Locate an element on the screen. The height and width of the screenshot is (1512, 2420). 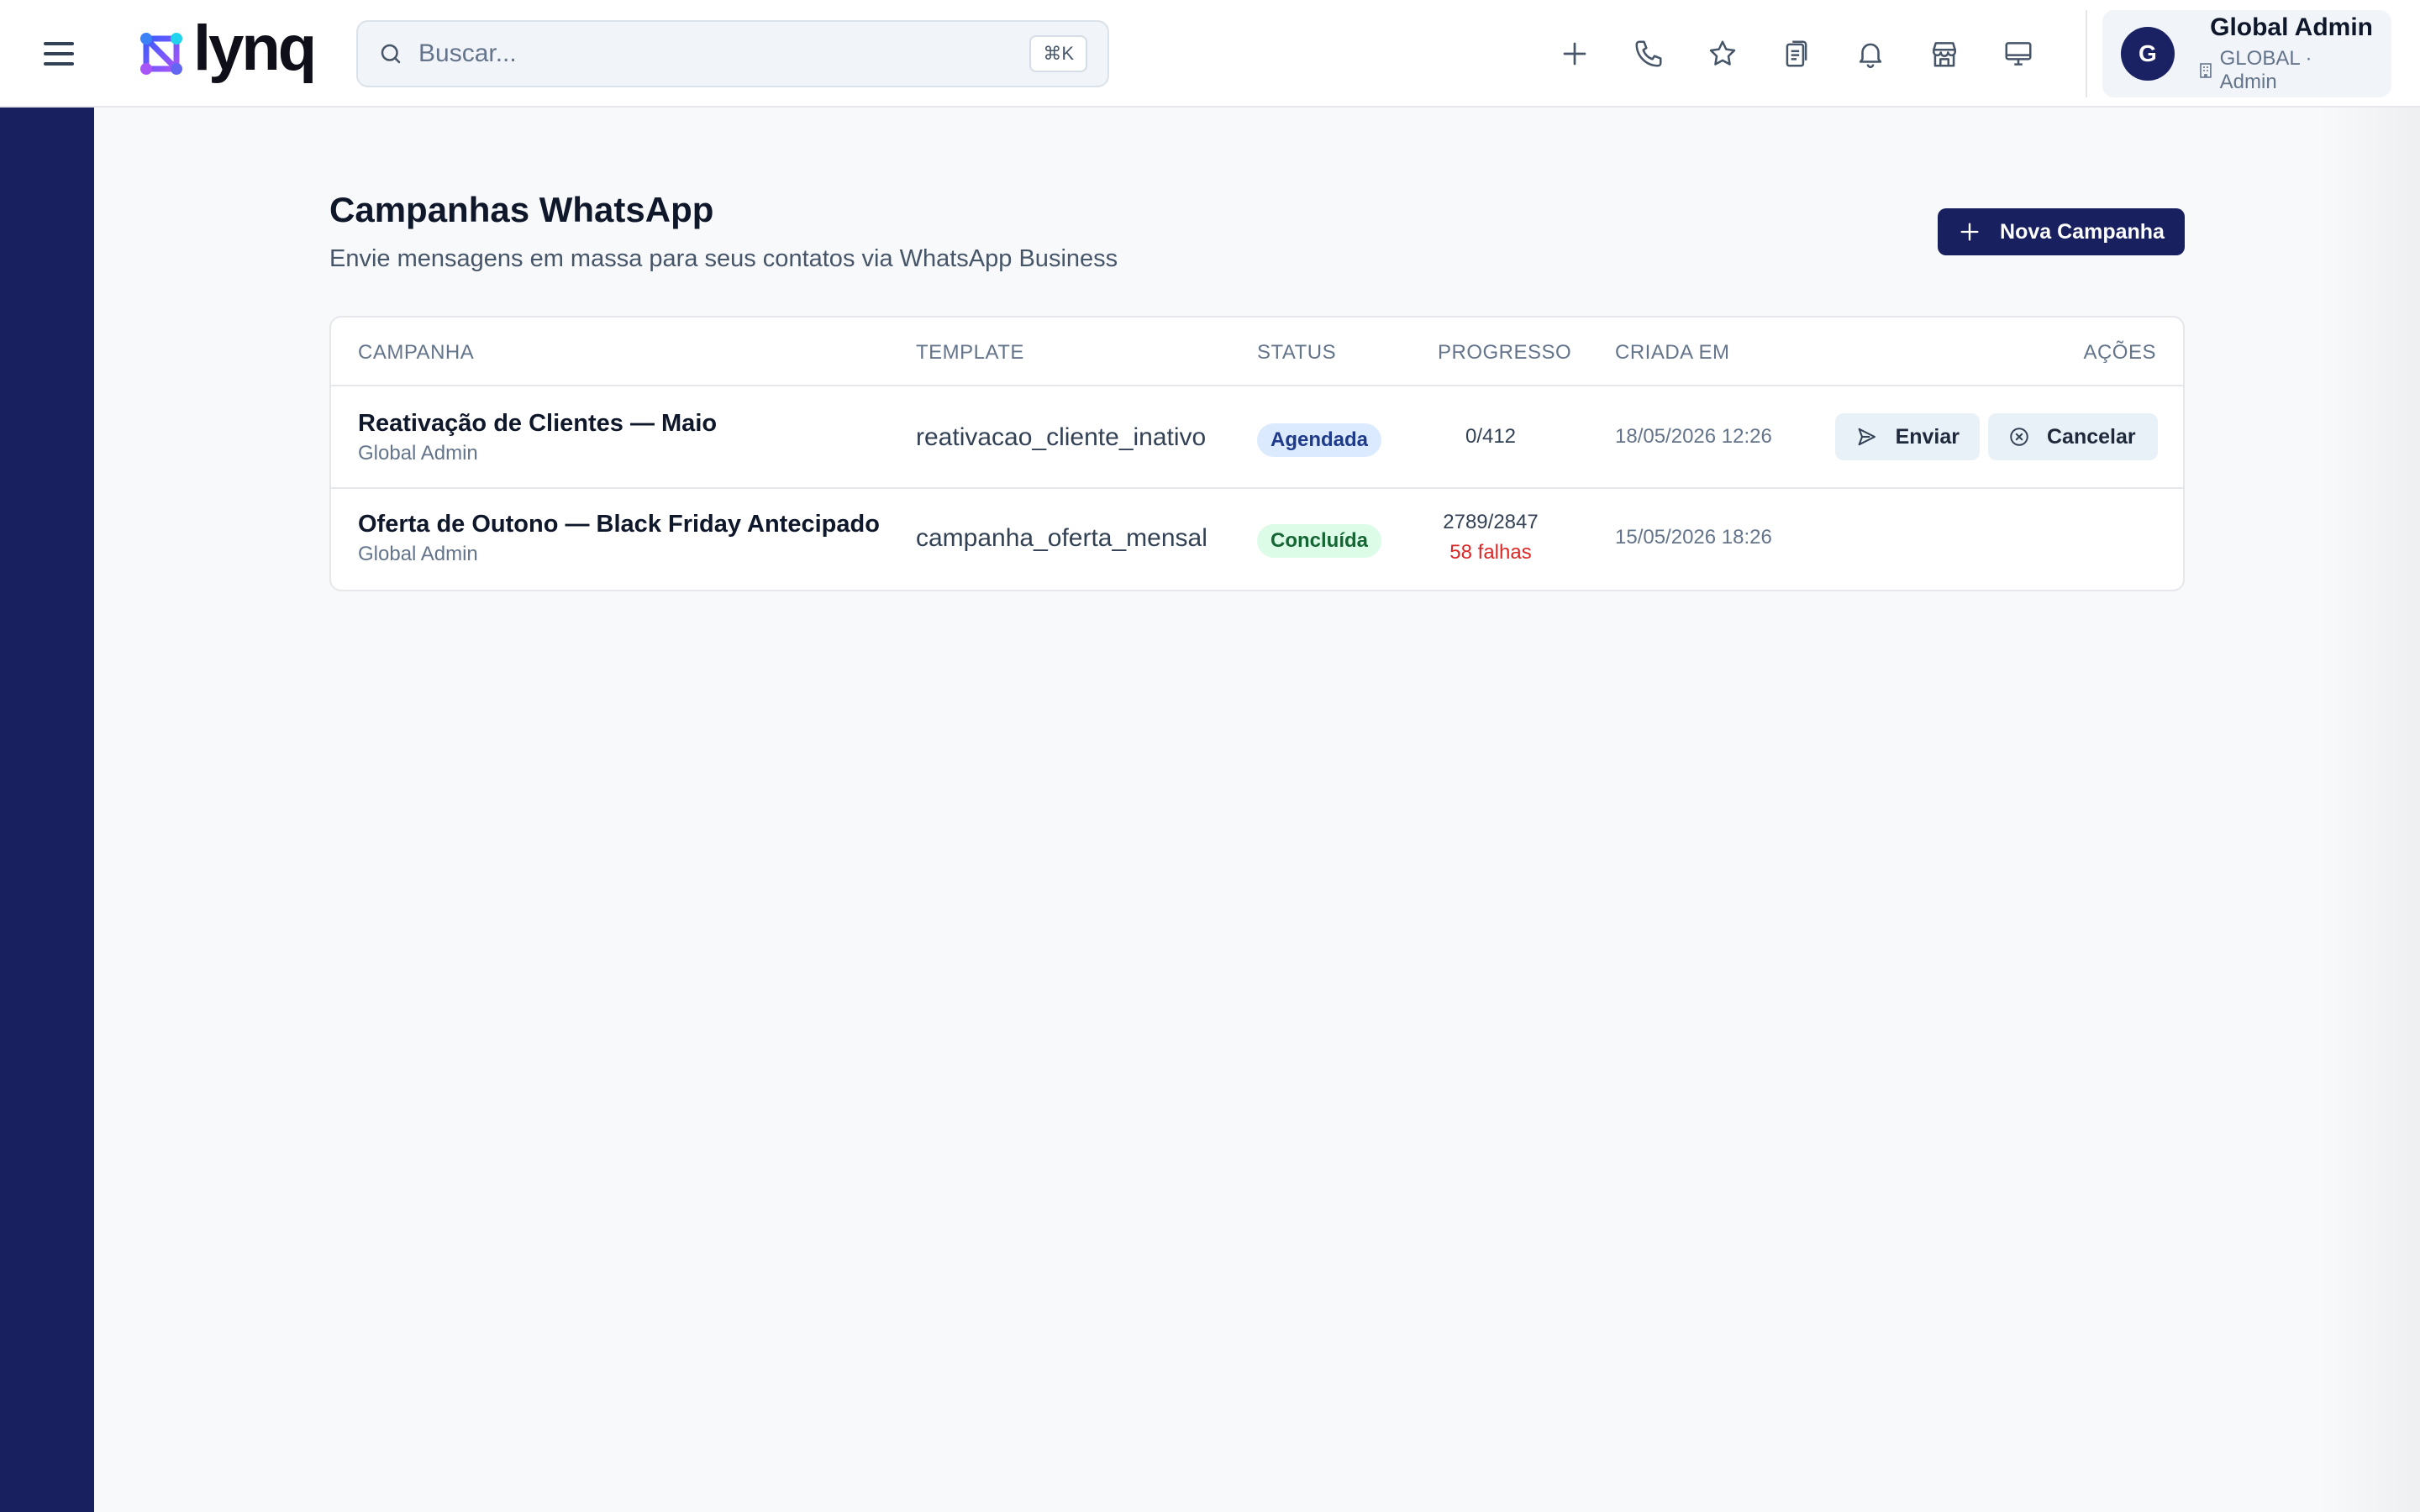
campaign-progress: 0/412 is located at coordinates (1491, 436).